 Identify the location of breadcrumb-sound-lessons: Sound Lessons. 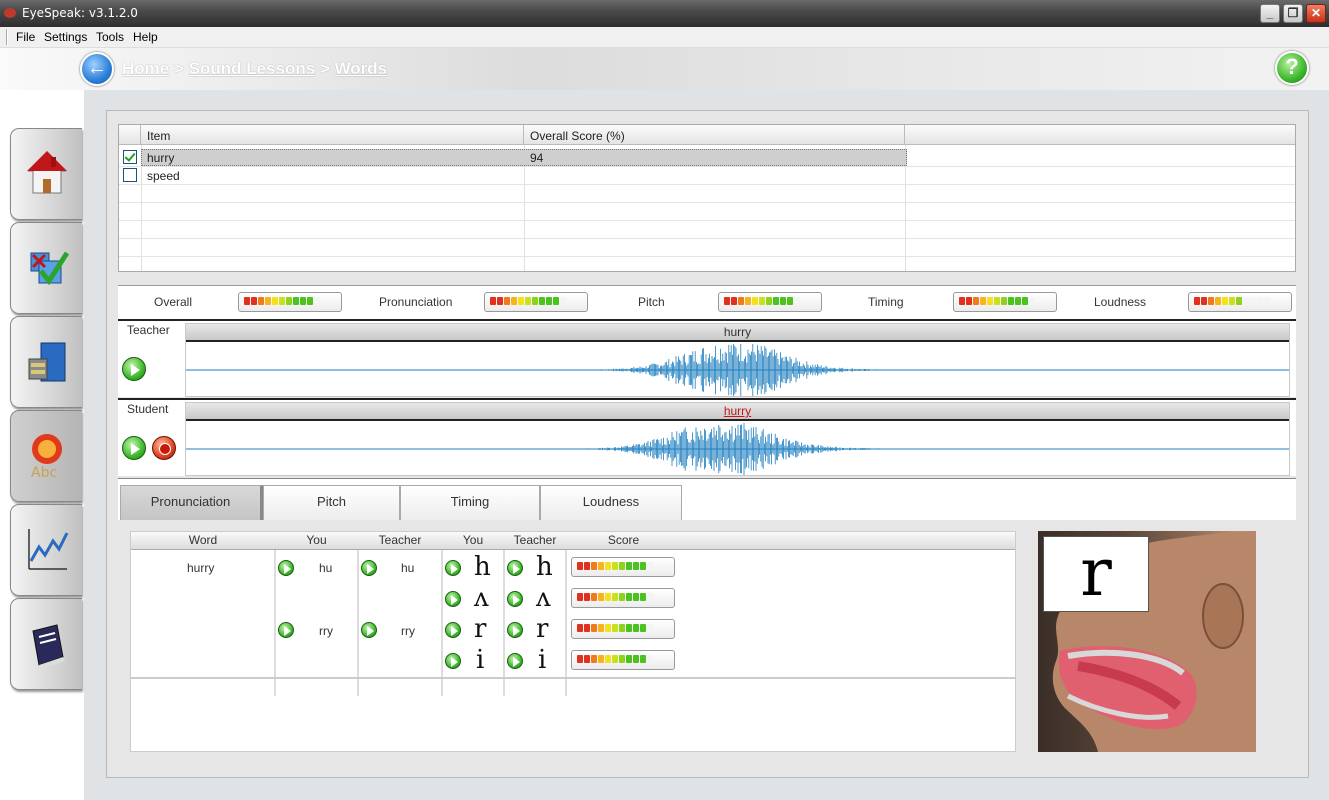
(252, 68).